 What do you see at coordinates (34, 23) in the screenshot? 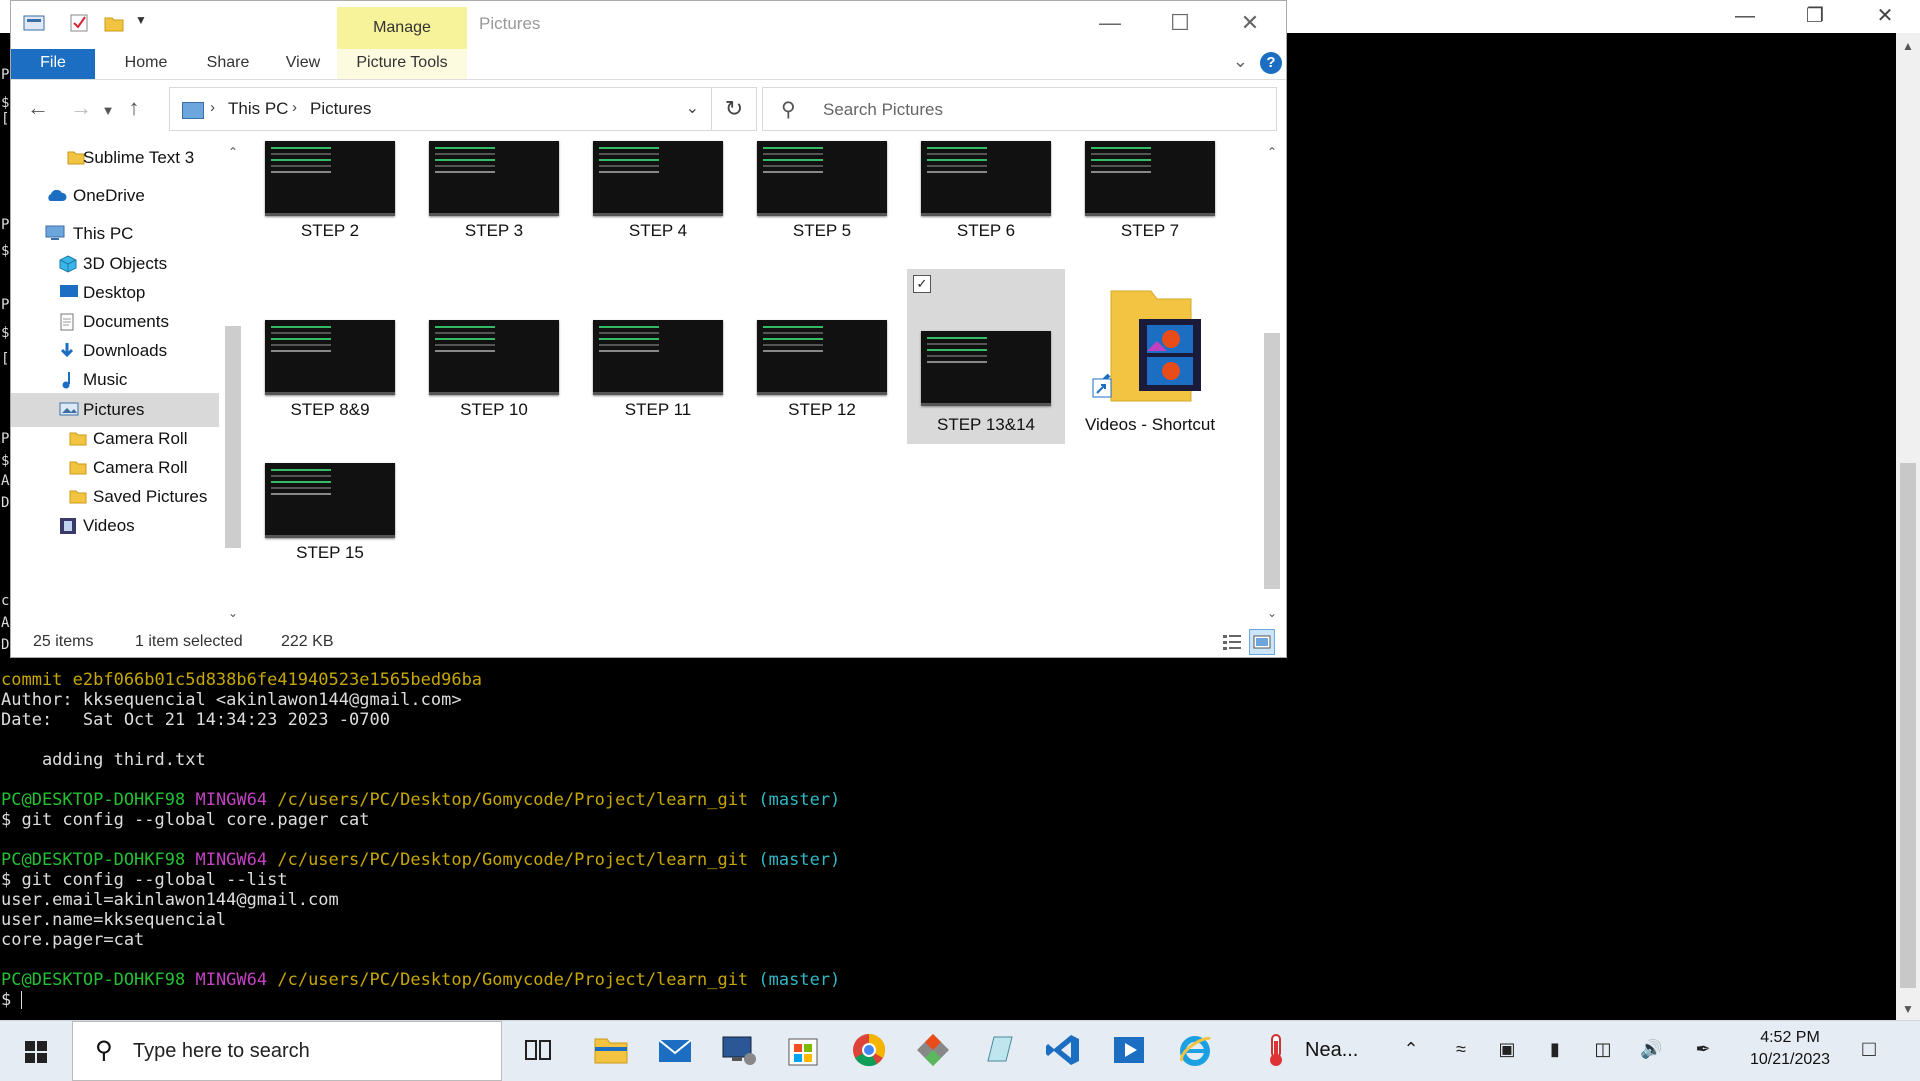
I see `explorer-app-icon` at bounding box center [34, 23].